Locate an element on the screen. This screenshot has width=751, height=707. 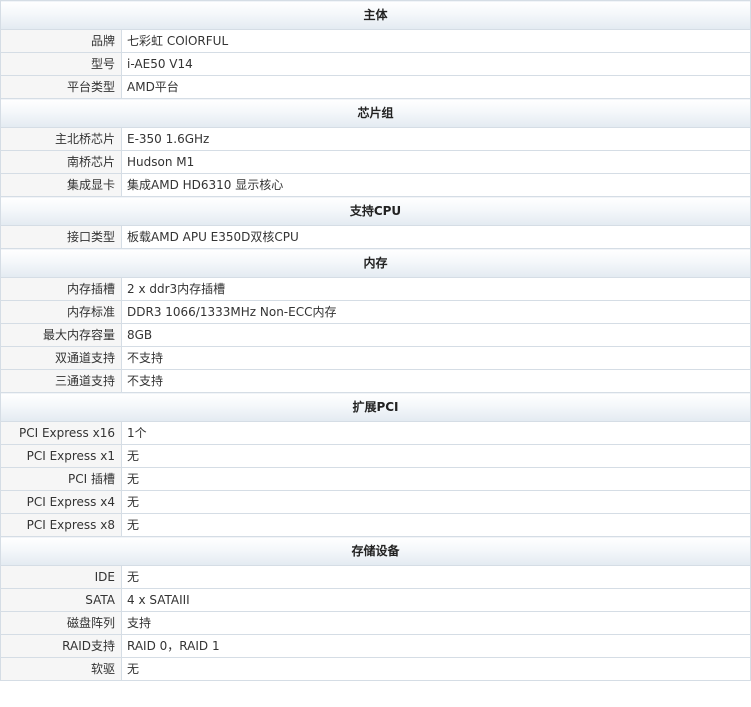
section-header: 存储设备 is located at coordinates (375, 551).